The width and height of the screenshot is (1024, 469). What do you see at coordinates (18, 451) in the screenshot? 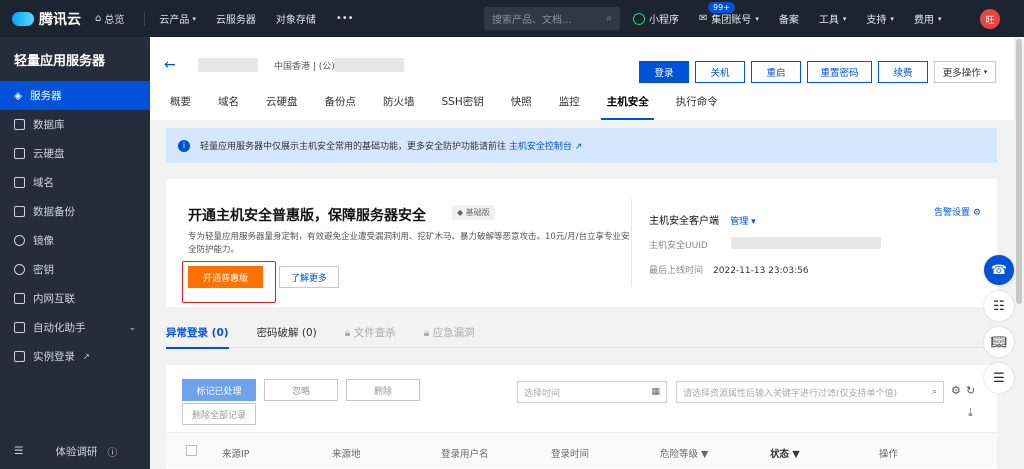
I see `collapse-menu-icon: ☰` at bounding box center [18, 451].